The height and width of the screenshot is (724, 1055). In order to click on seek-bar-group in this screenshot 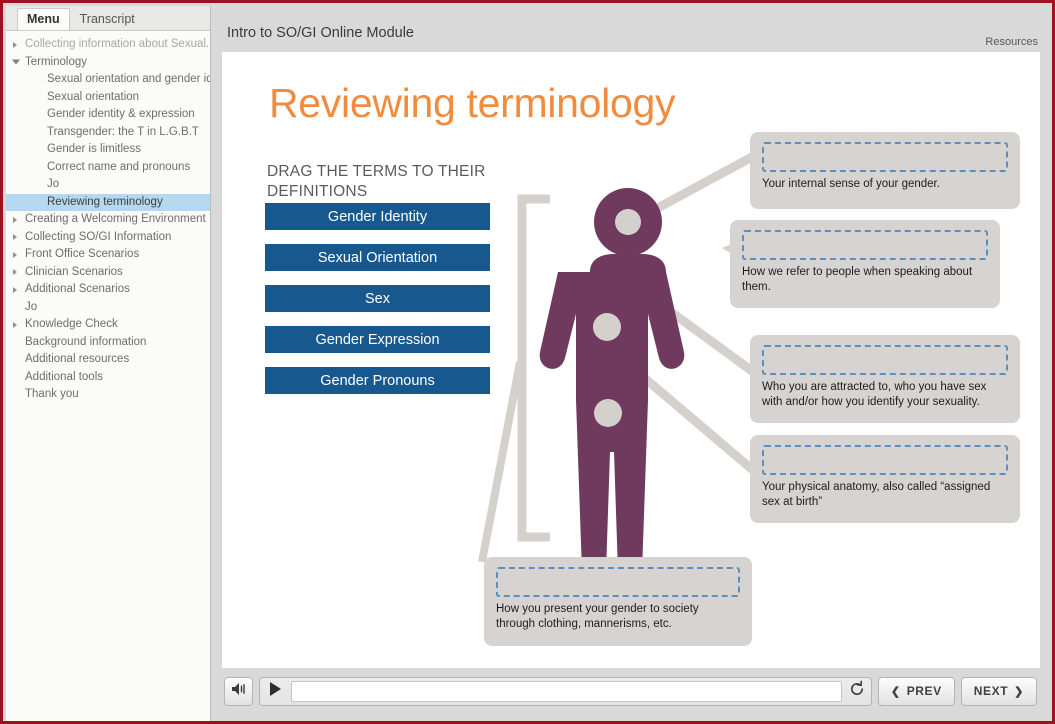, I will do `click(565, 691)`.